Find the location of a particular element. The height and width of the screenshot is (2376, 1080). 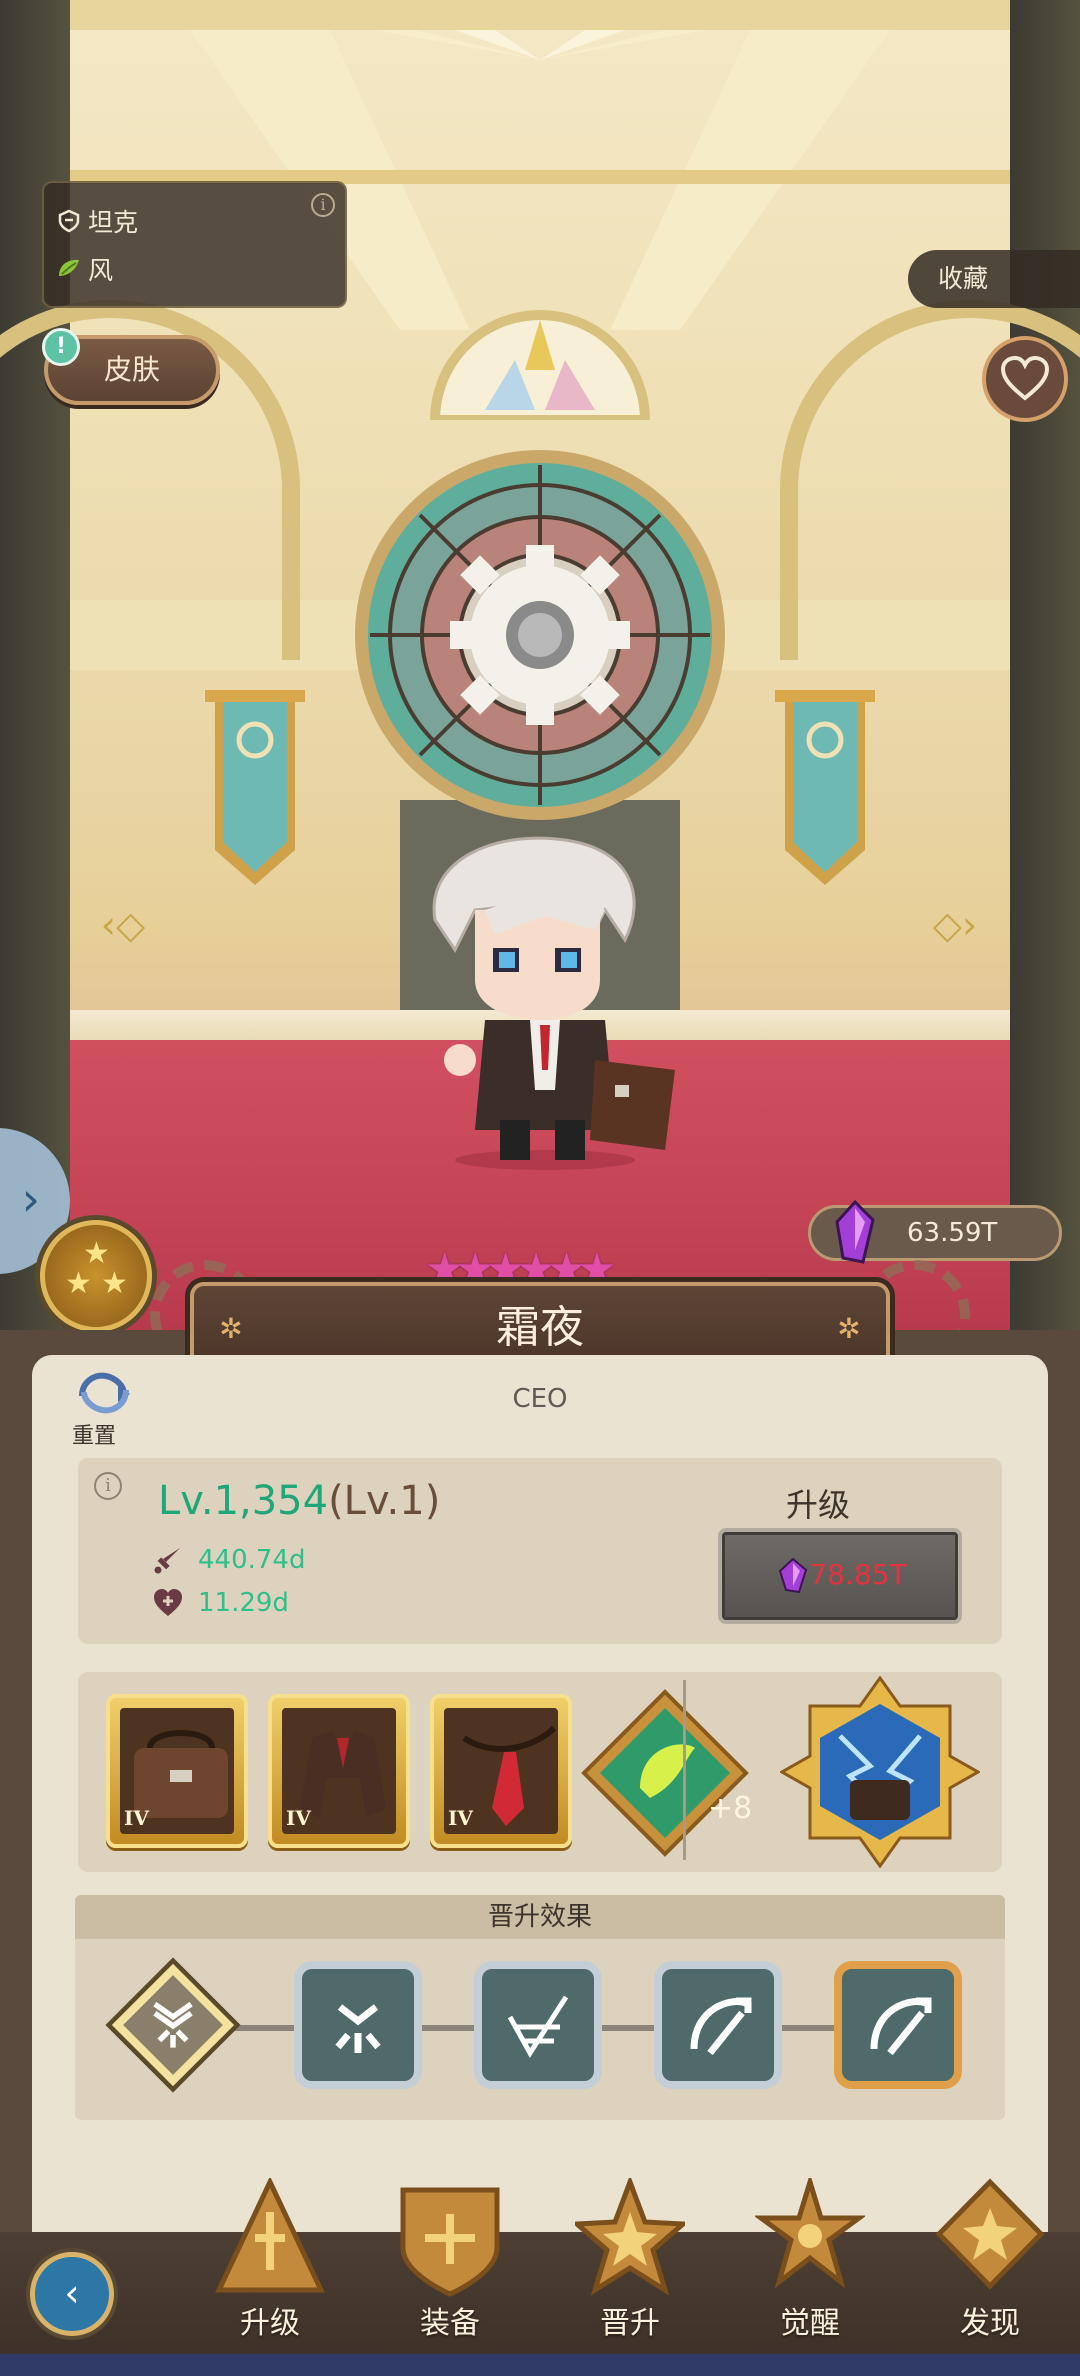

wind-element-icon is located at coordinates (69, 269).